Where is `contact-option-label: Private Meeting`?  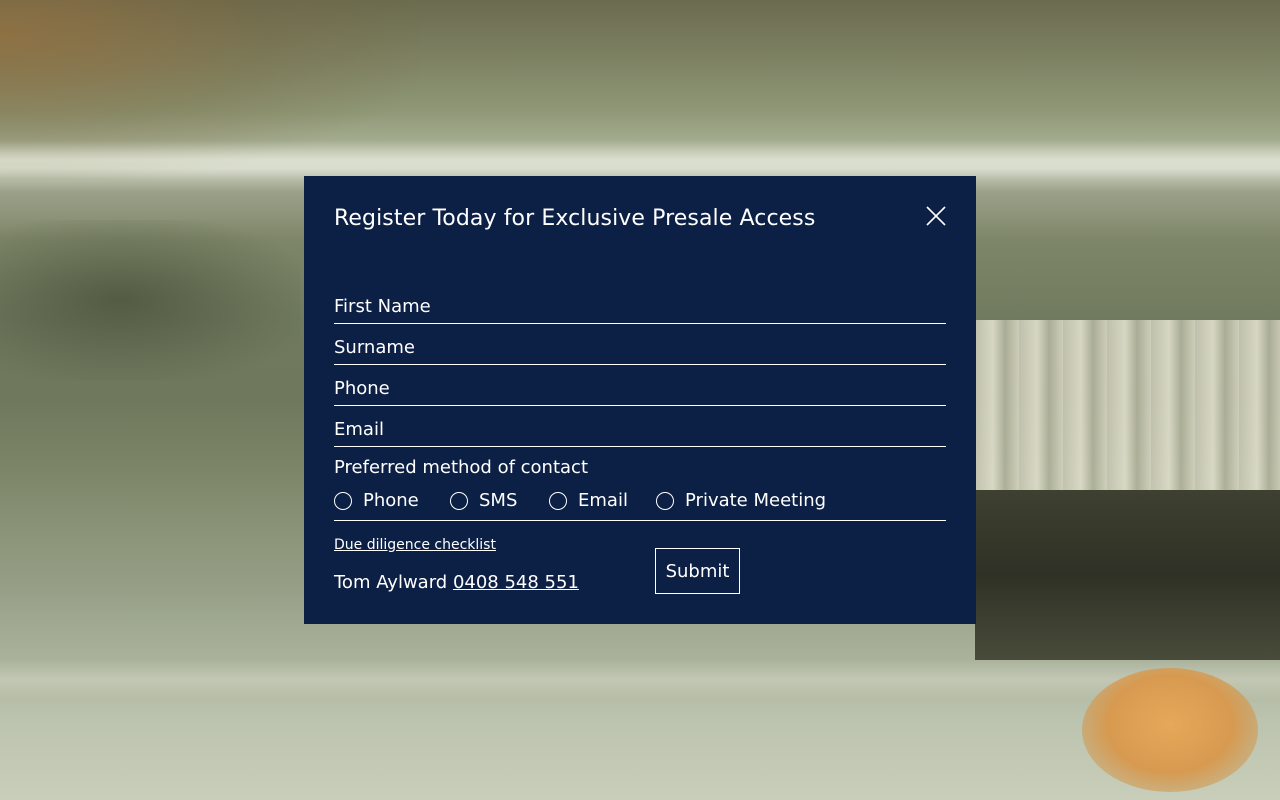 contact-option-label: Private Meeting is located at coordinates (756, 500).